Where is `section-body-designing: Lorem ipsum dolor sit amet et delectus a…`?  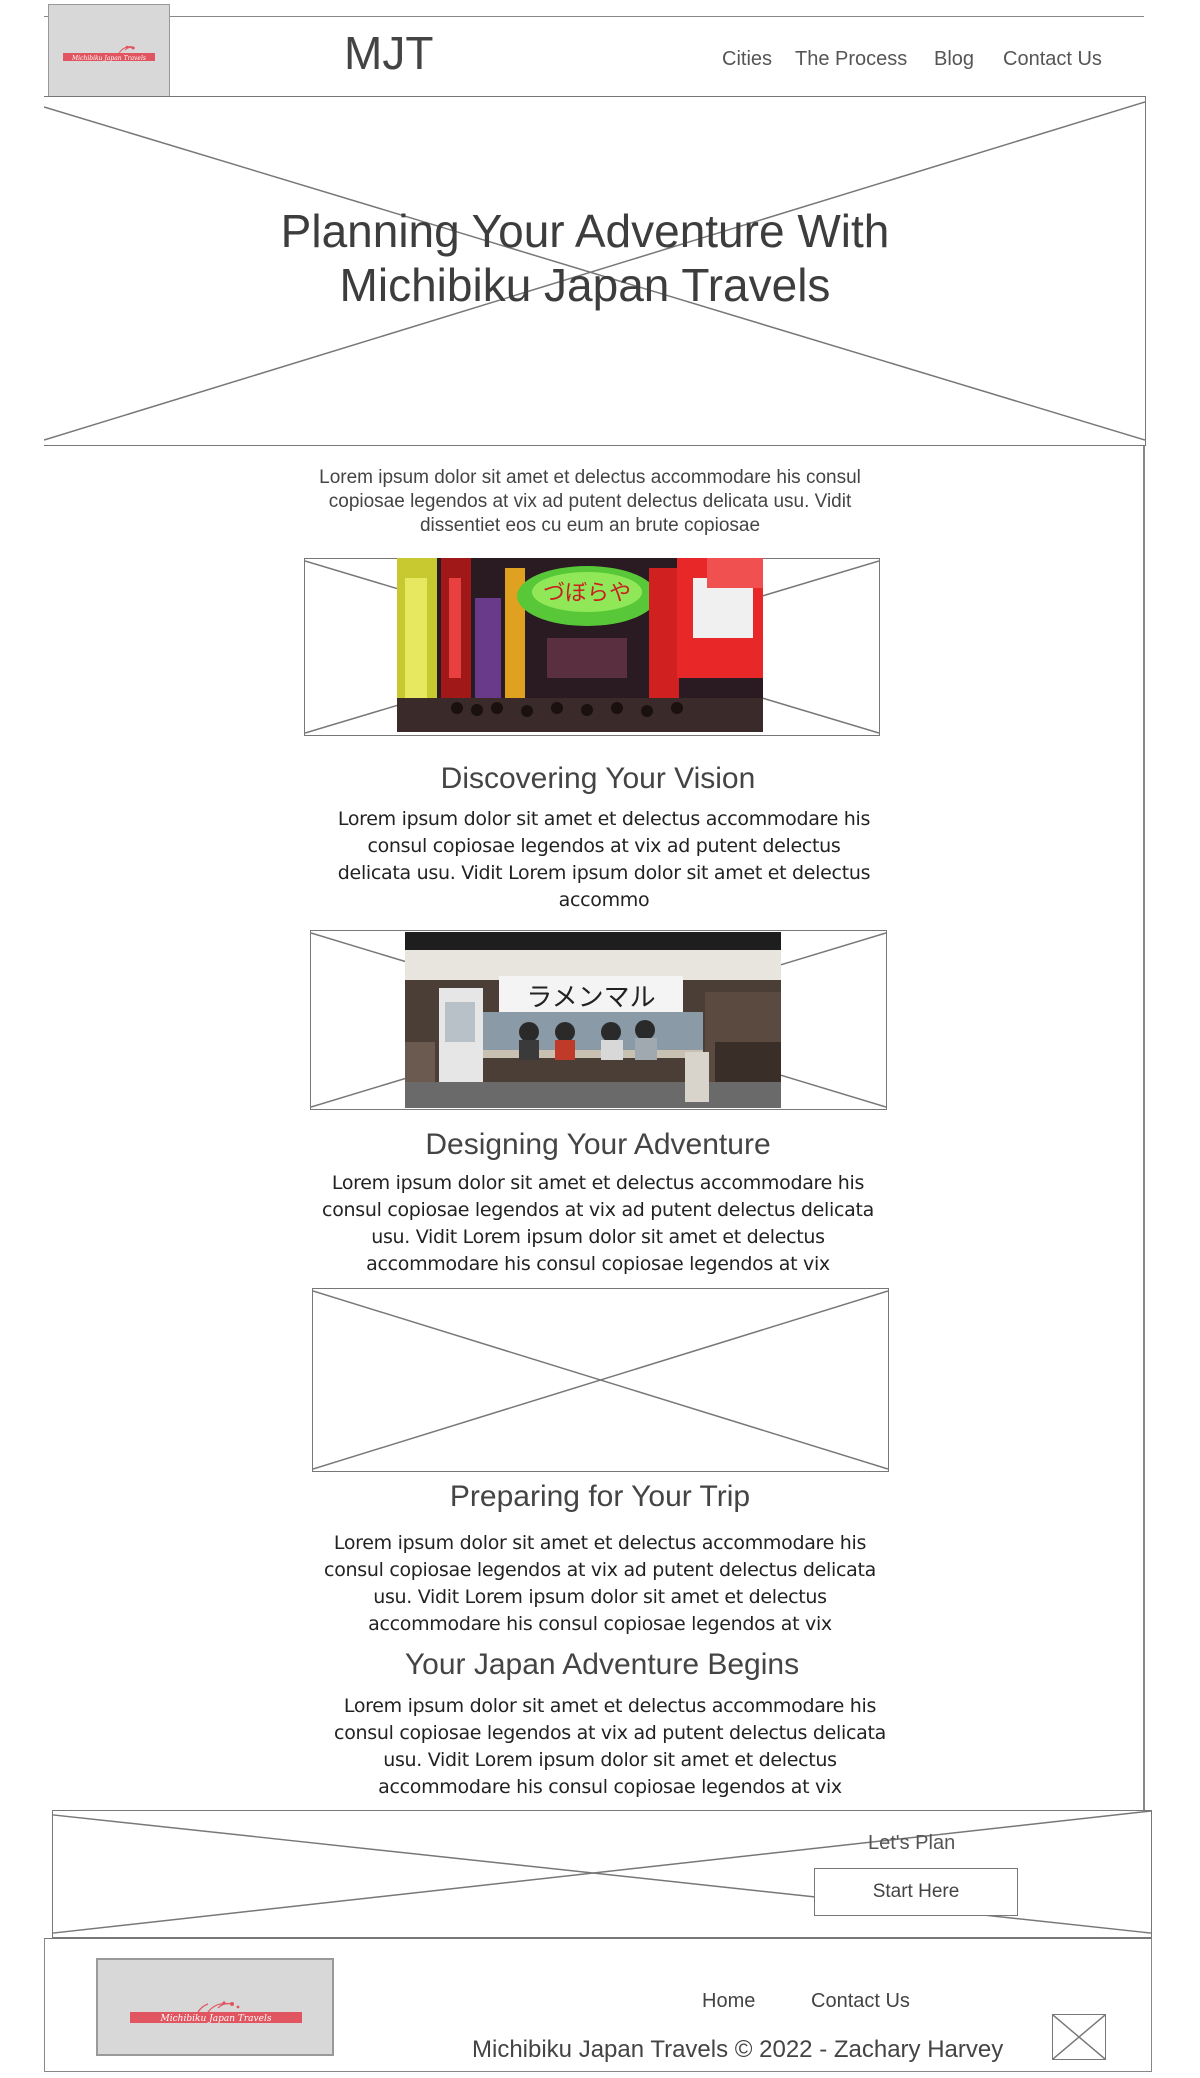 section-body-designing: Lorem ipsum dolor sit amet et delectus a… is located at coordinates (598, 1223).